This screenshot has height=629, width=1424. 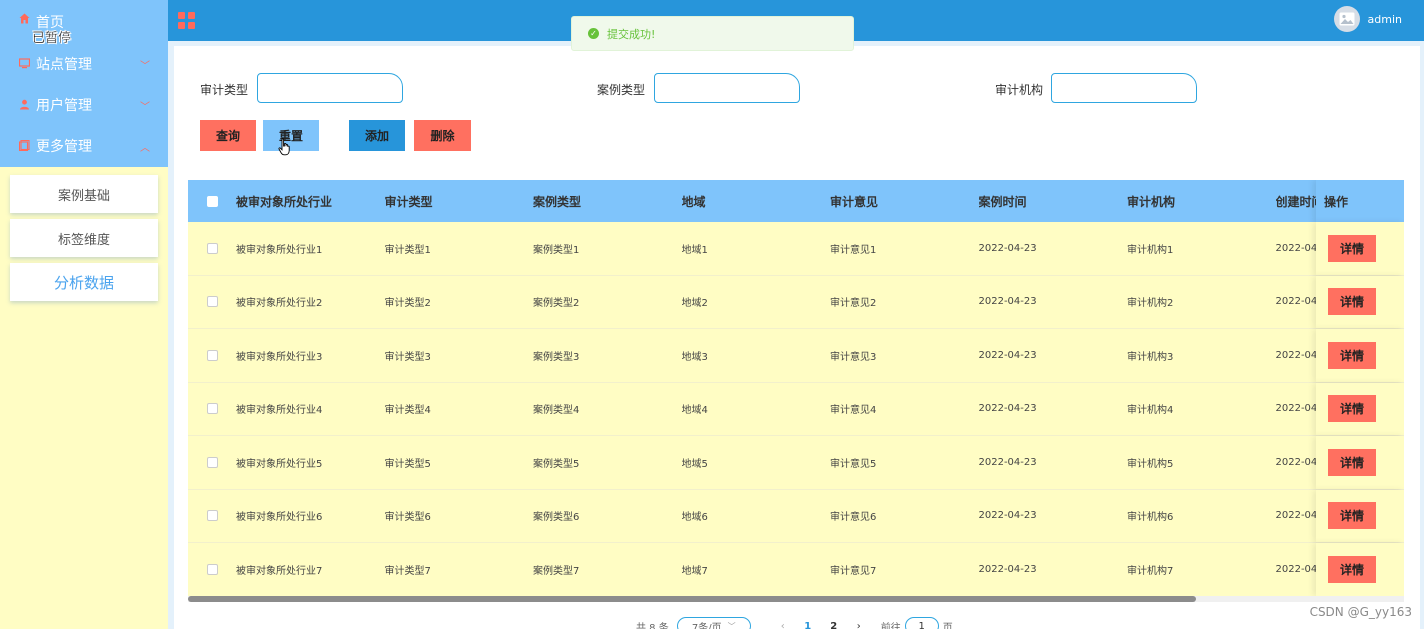 I want to click on table-cell: 被审对象所处行业6, so click(x=279, y=518).